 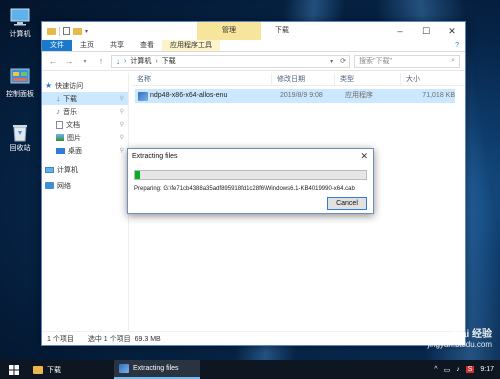 I want to click on clock: 9:17, so click(x=487, y=369).